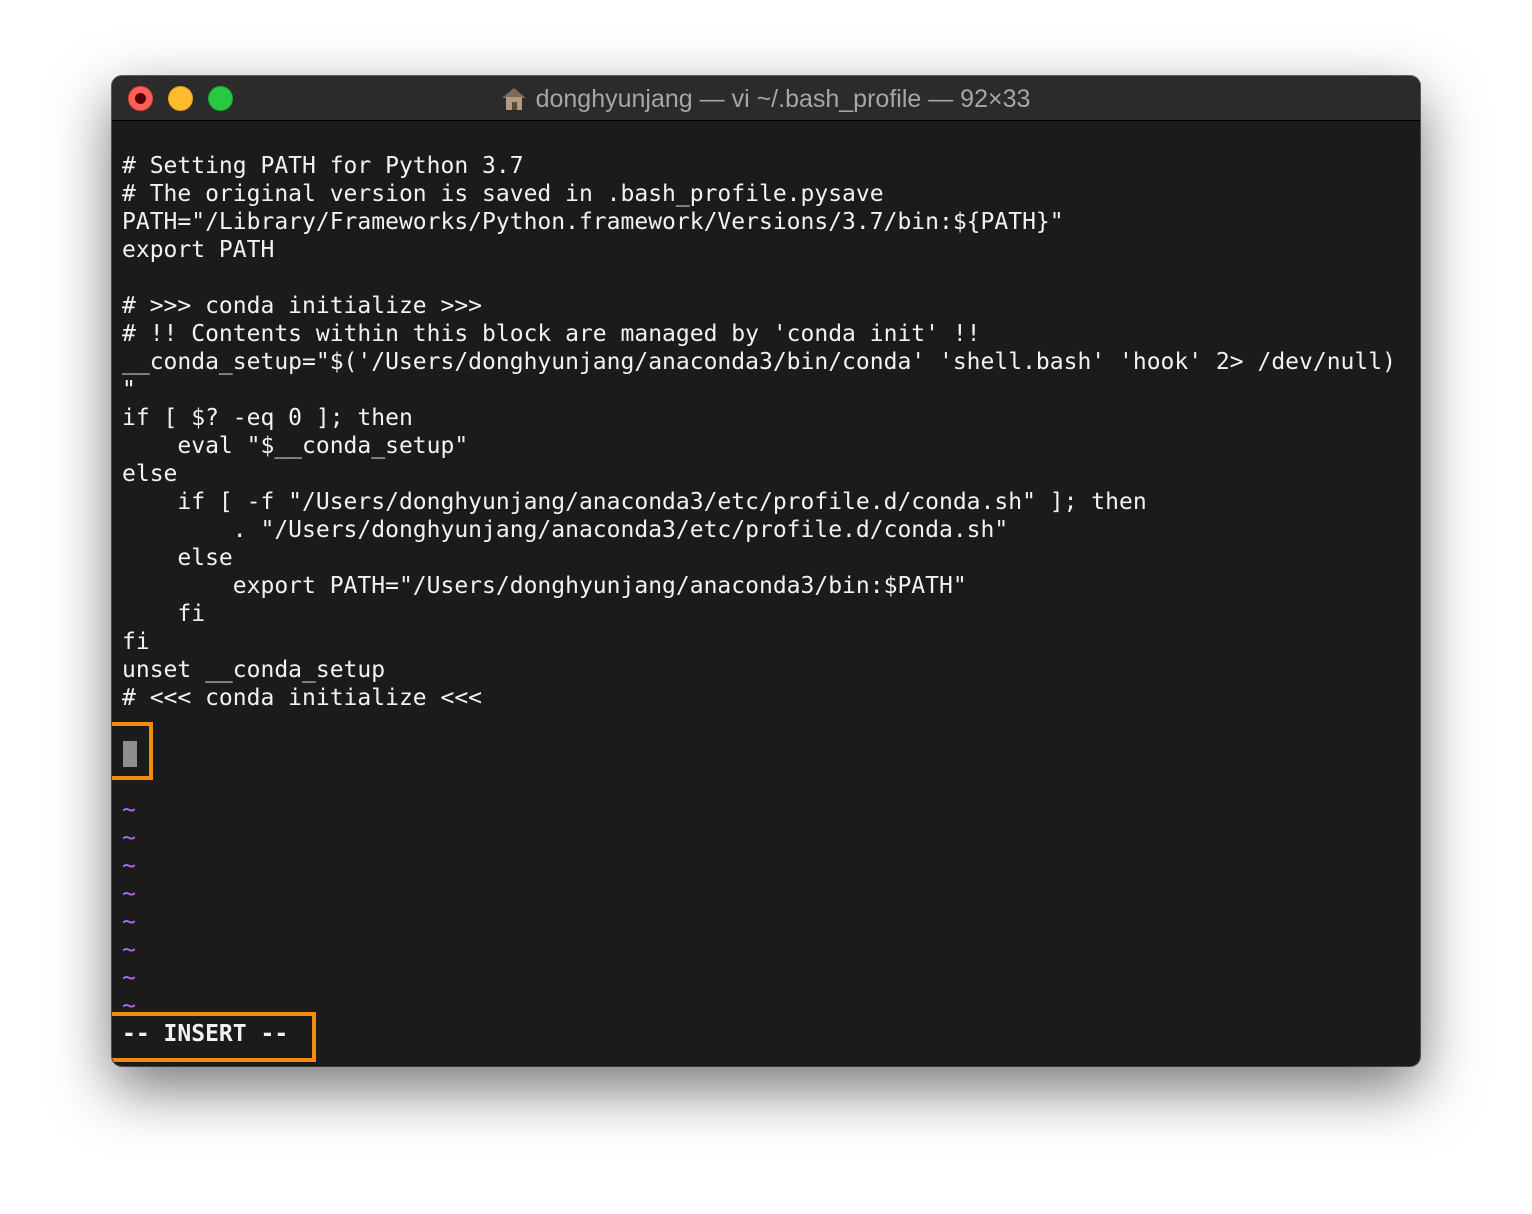  Describe the element at coordinates (513, 99) in the screenshot. I see `home-icon` at that location.